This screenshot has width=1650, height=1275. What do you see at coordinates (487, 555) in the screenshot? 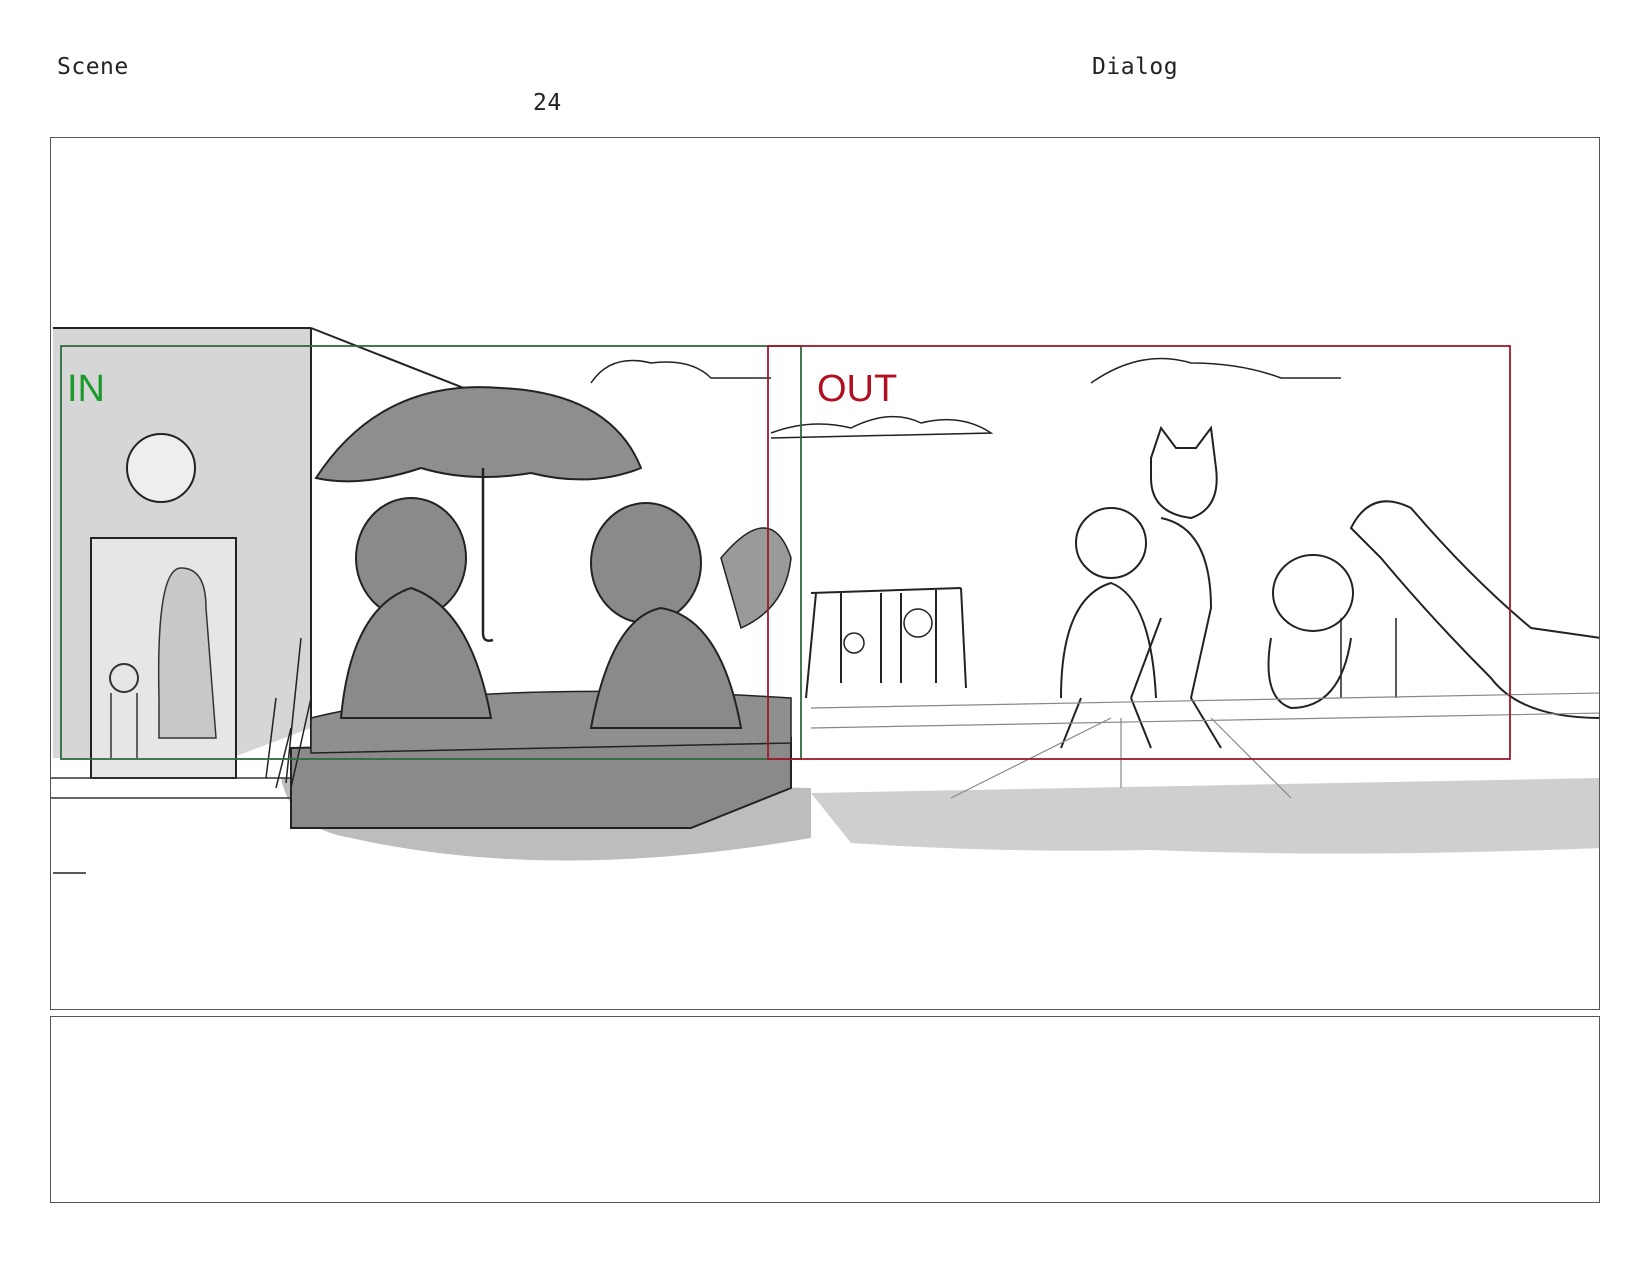
I see `umbrella-pole` at bounding box center [487, 555].